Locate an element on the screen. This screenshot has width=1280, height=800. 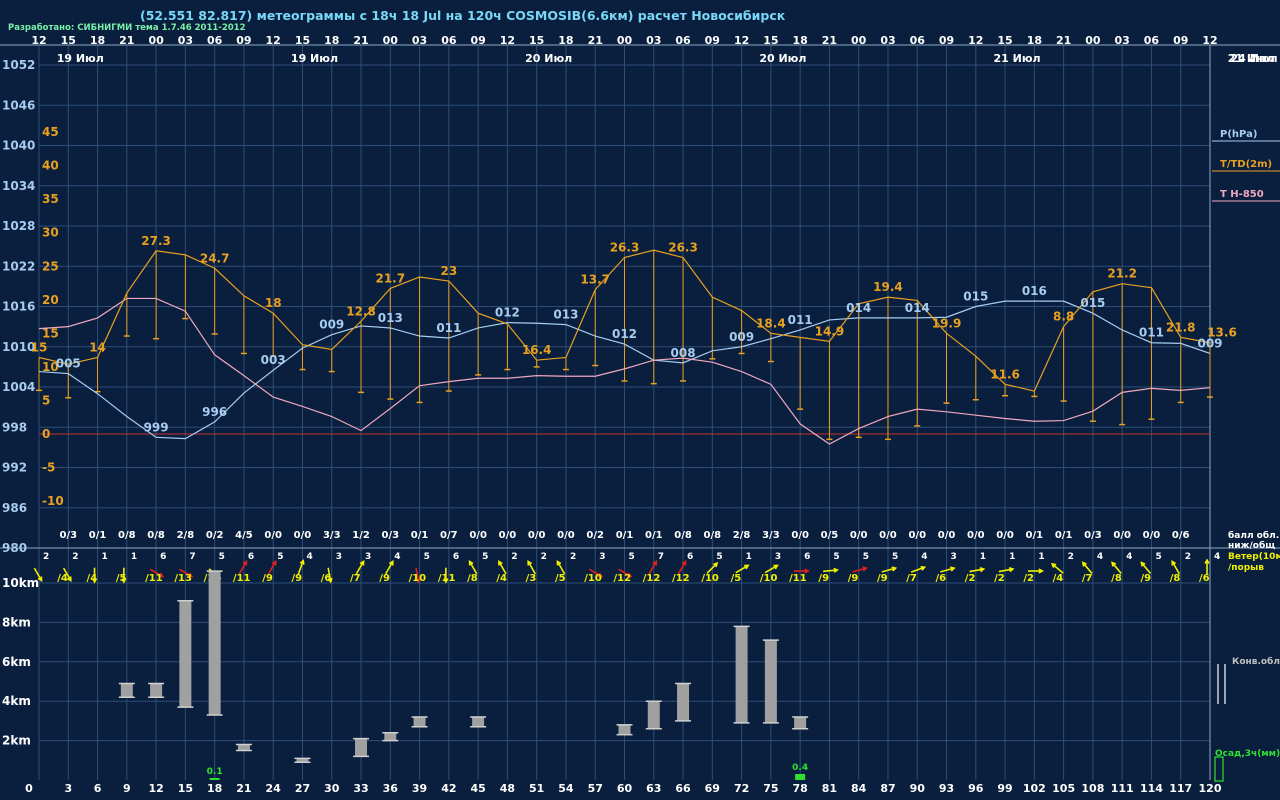
cloud-cover-value: 0/1 is located at coordinates (1035, 535).